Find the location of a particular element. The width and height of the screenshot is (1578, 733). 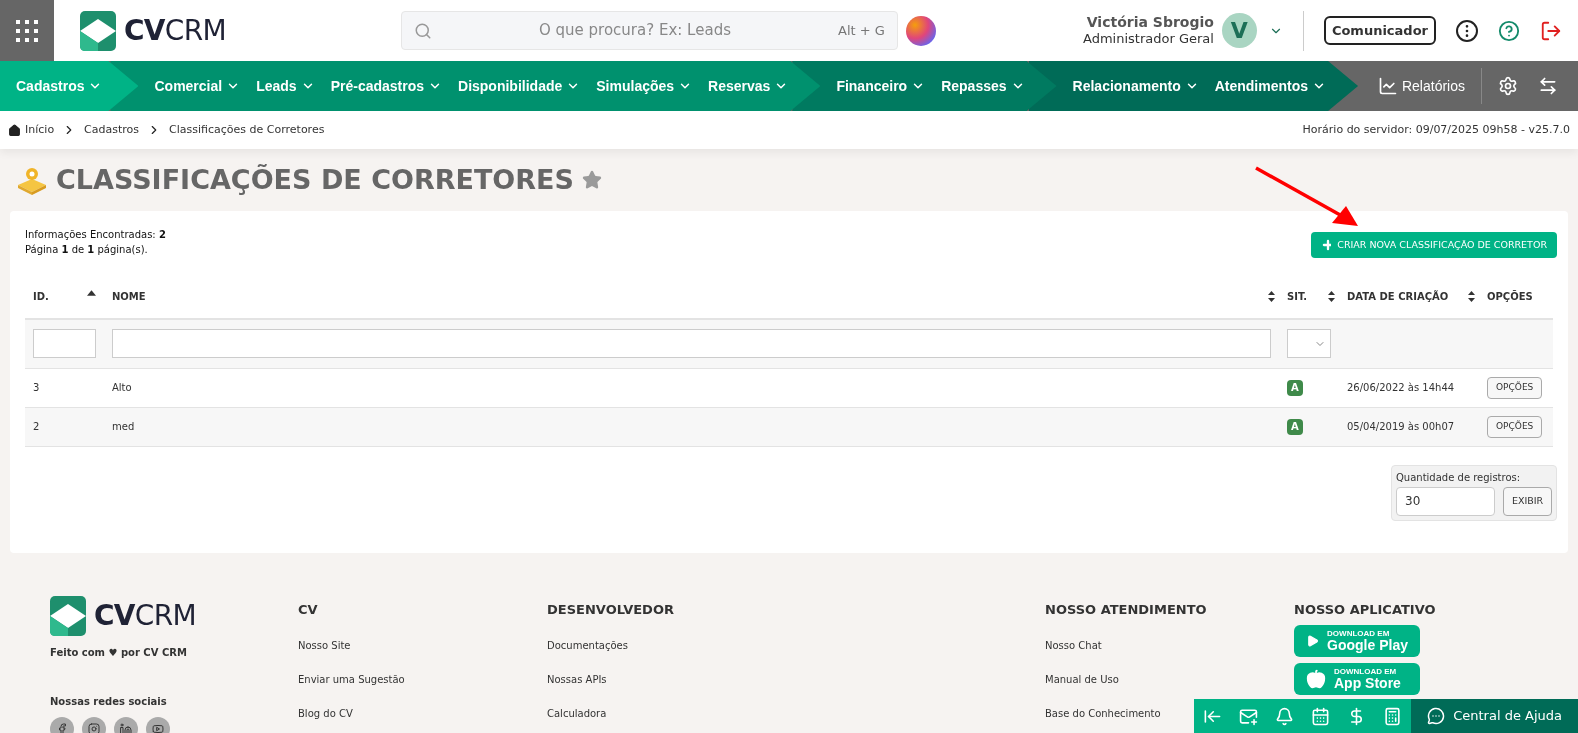

shortcut-hint: Alt + G is located at coordinates (861, 30).